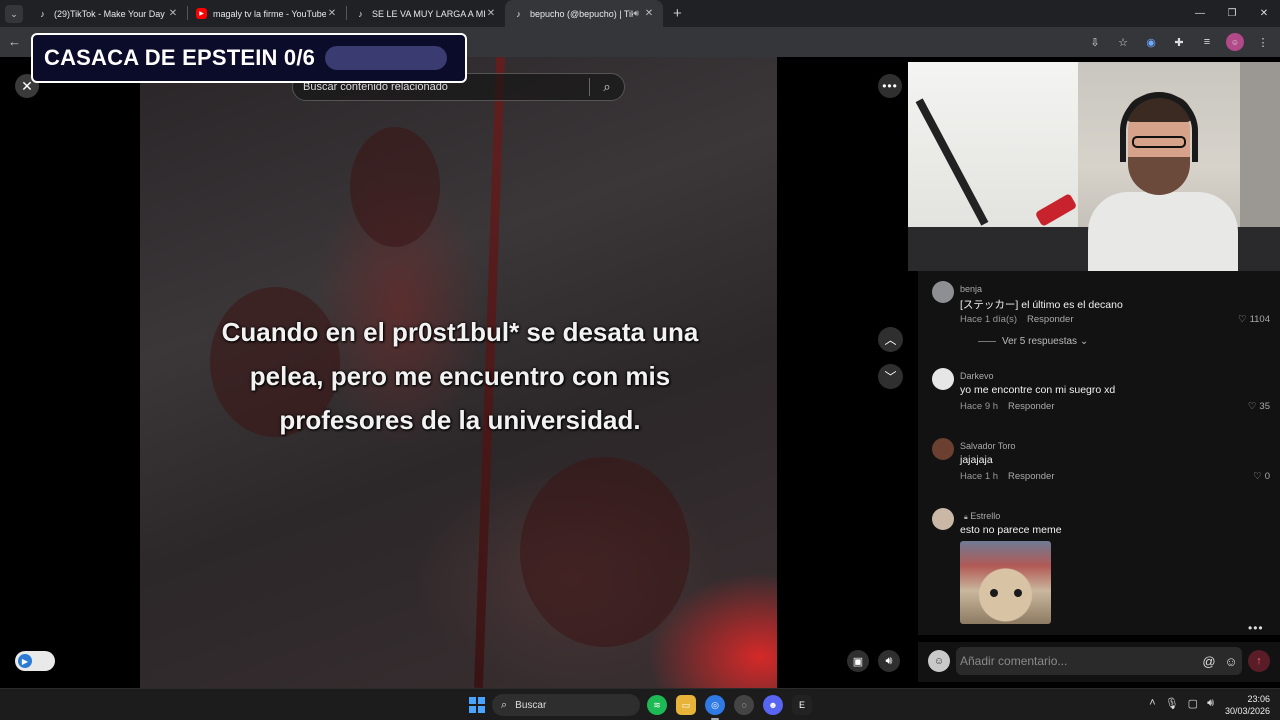  I want to click on comment-text: yo me encontre con mi suegro xd, so click(1038, 390).